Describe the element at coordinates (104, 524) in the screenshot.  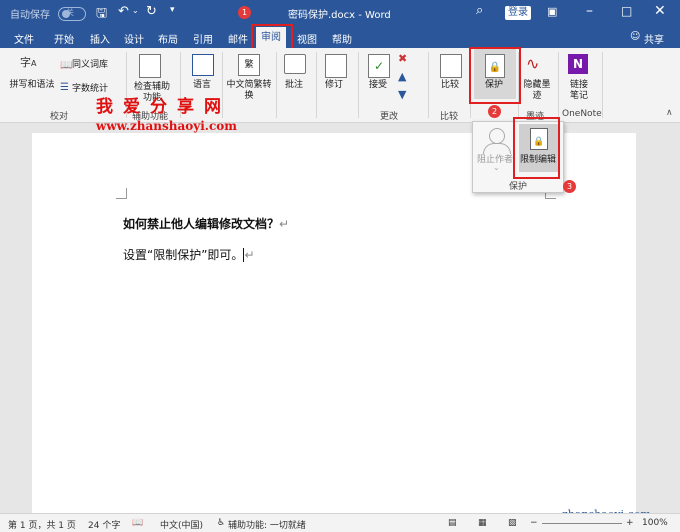
I see `word-count: 24 个字` at that location.